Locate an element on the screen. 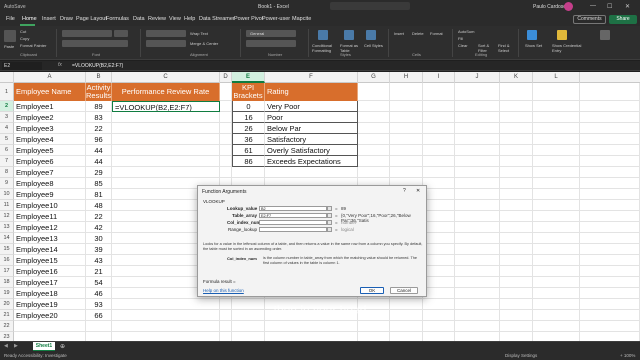  employee-name-cell: Employee16 is located at coordinates (50, 271).